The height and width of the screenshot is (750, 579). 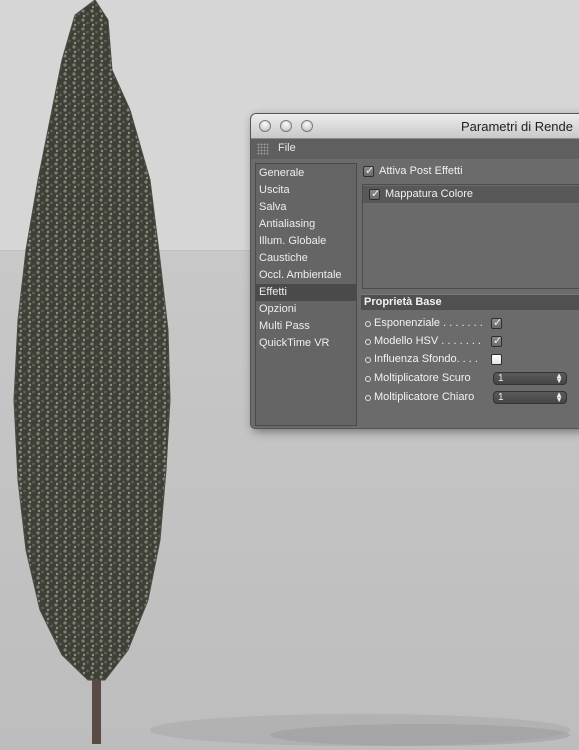 I want to click on sidebar-item-antialiasing: Antialiasing, so click(x=306, y=224).